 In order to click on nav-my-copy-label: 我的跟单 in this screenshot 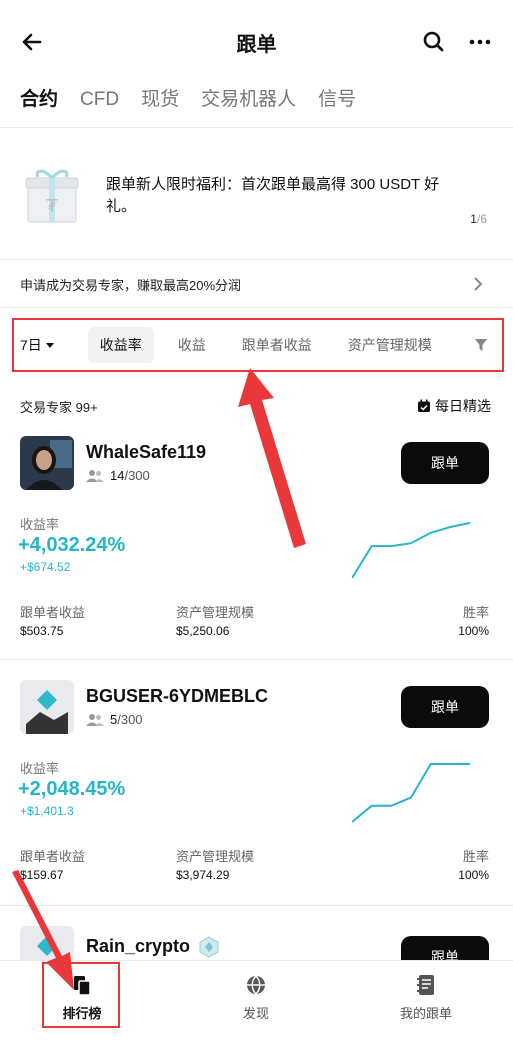, I will do `click(425, 1013)`.